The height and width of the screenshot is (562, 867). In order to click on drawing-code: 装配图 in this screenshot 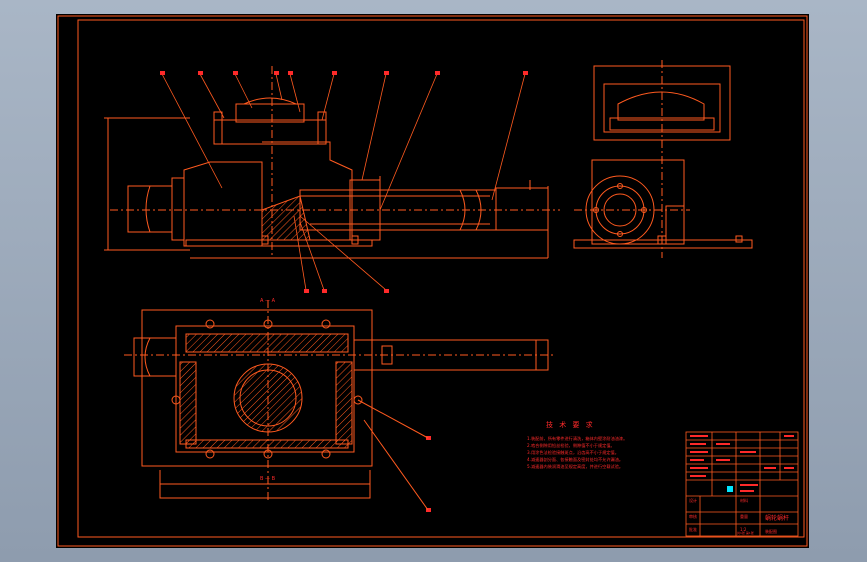, I will do `click(771, 531)`.